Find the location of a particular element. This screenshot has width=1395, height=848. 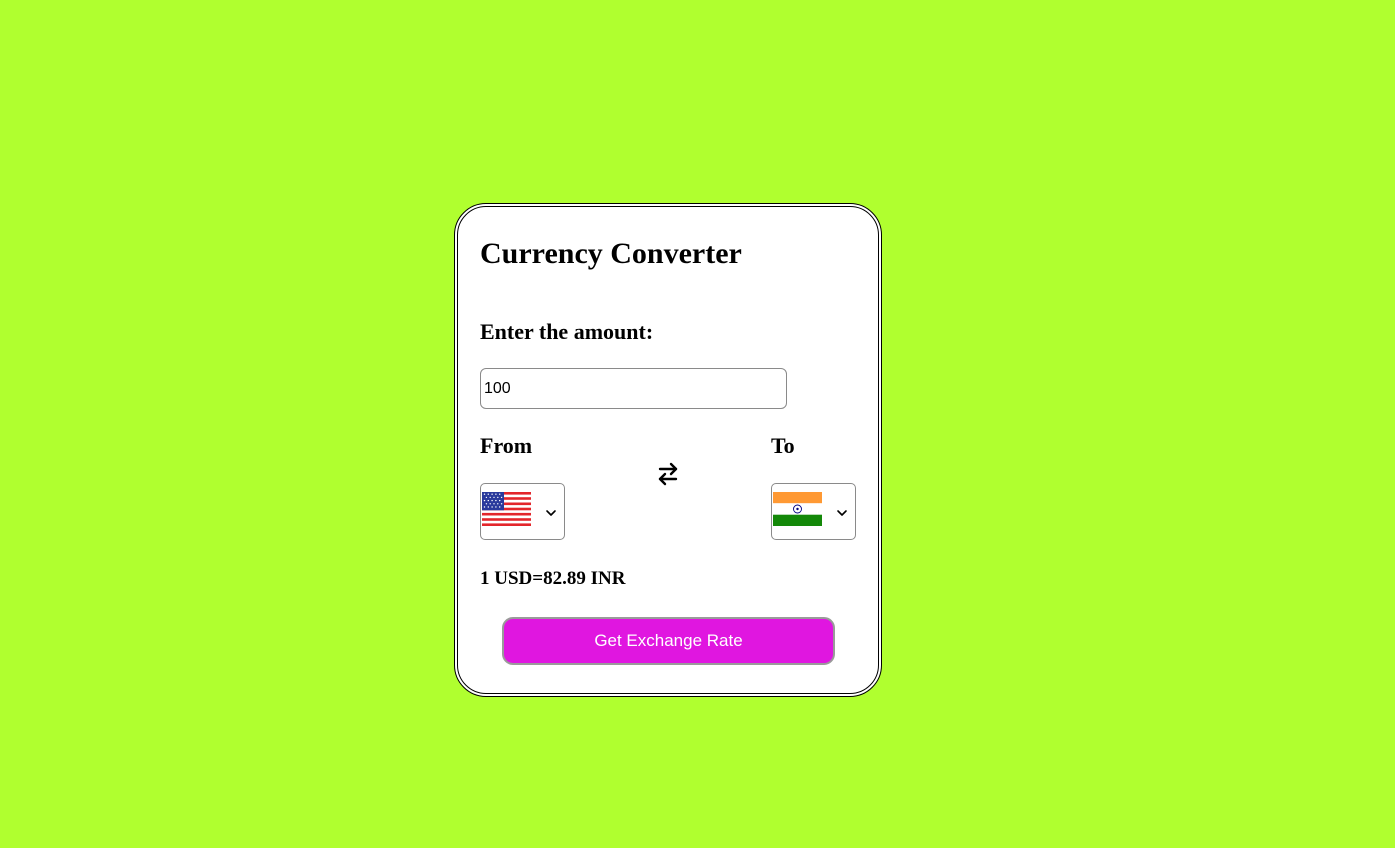

us-flag-icon is located at coordinates (506, 509).